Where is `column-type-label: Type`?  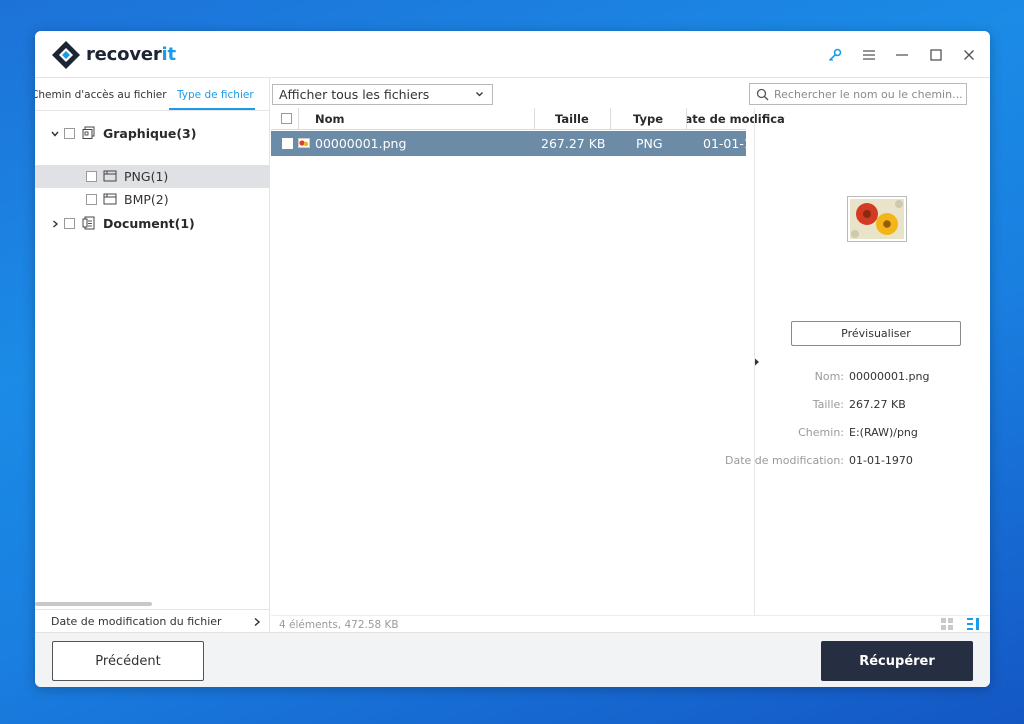
column-type-label: Type is located at coordinates (648, 119).